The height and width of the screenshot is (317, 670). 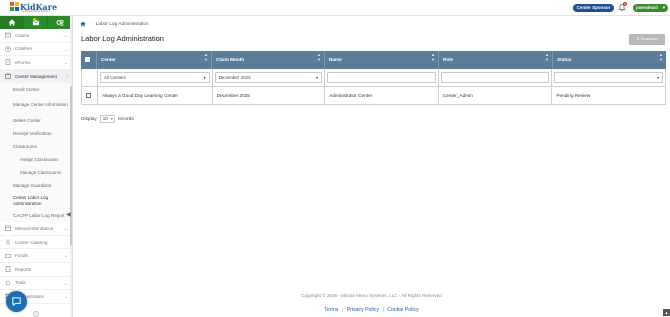 What do you see at coordinates (36, 146) in the screenshot?
I see `submenu-classrooms: Classrooms` at bounding box center [36, 146].